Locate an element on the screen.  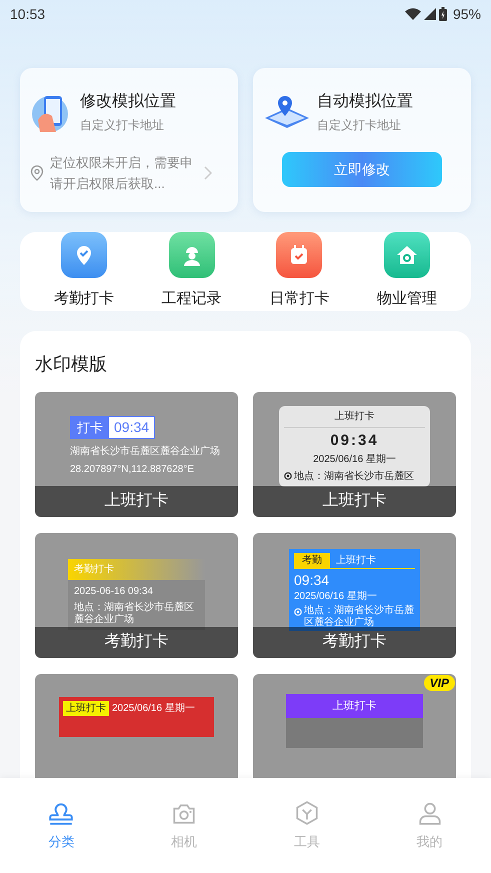
template-card: 上班打卡 09:34 2025/06/16 星期一 地点：湖南省长沙市岳麓区 上班打卡 is located at coordinates (354, 454).